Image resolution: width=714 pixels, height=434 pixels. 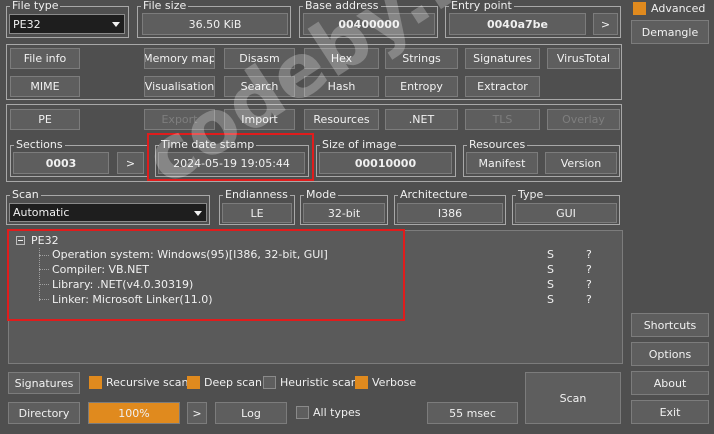 I want to click on scan-button: Scan, so click(x=573, y=398).